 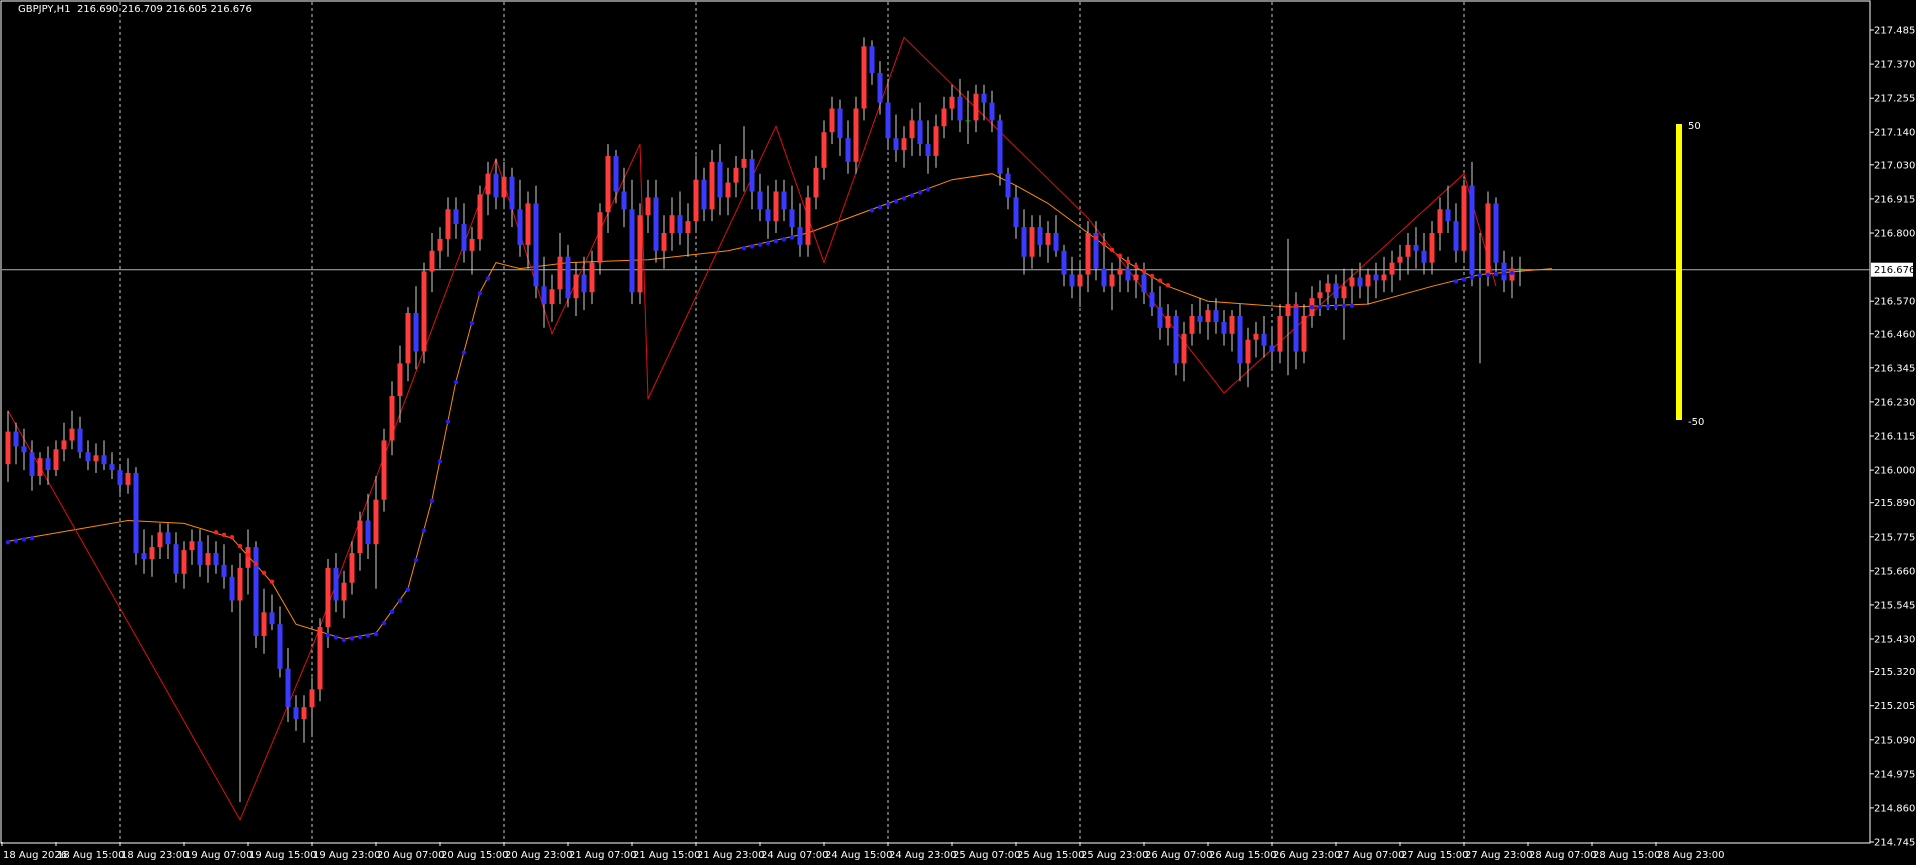 What do you see at coordinates (1306, 855) in the screenshot?
I see `time-tick-label: 26 Aug 23:00` at bounding box center [1306, 855].